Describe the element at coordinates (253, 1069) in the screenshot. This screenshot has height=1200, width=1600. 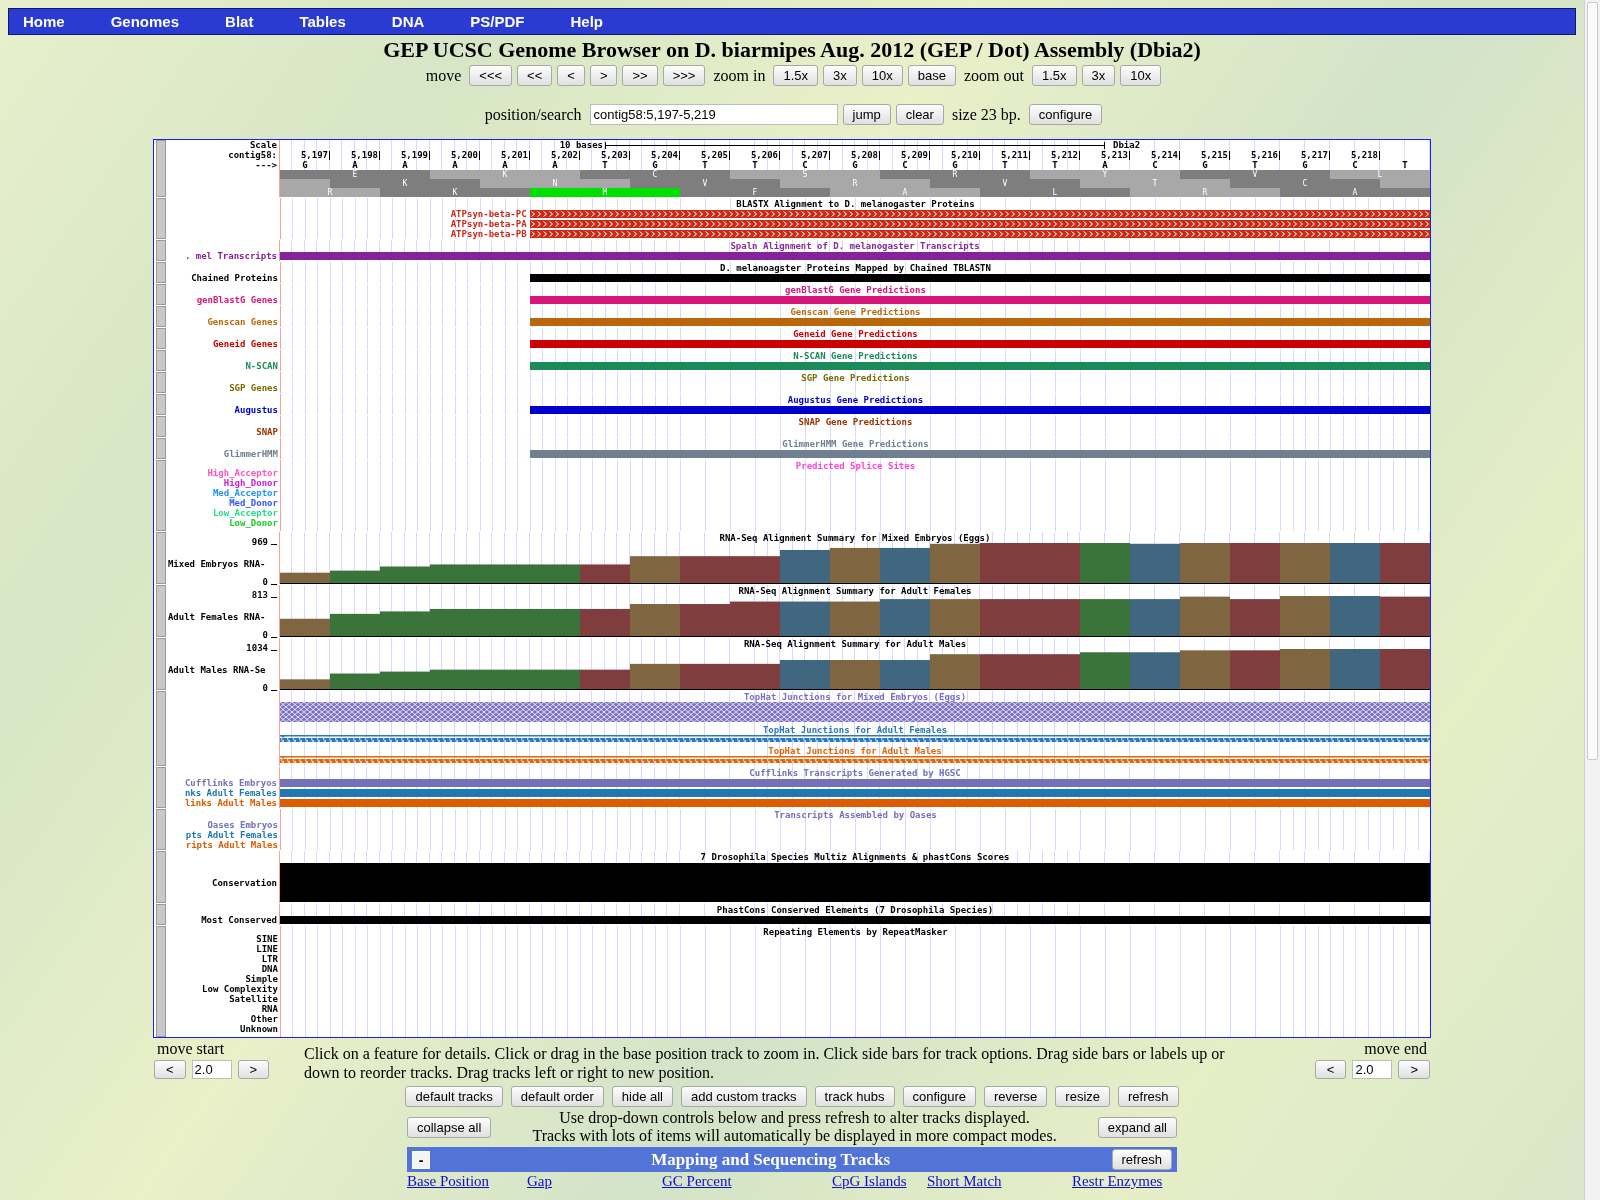
I see `move-start-right-button: >` at that location.